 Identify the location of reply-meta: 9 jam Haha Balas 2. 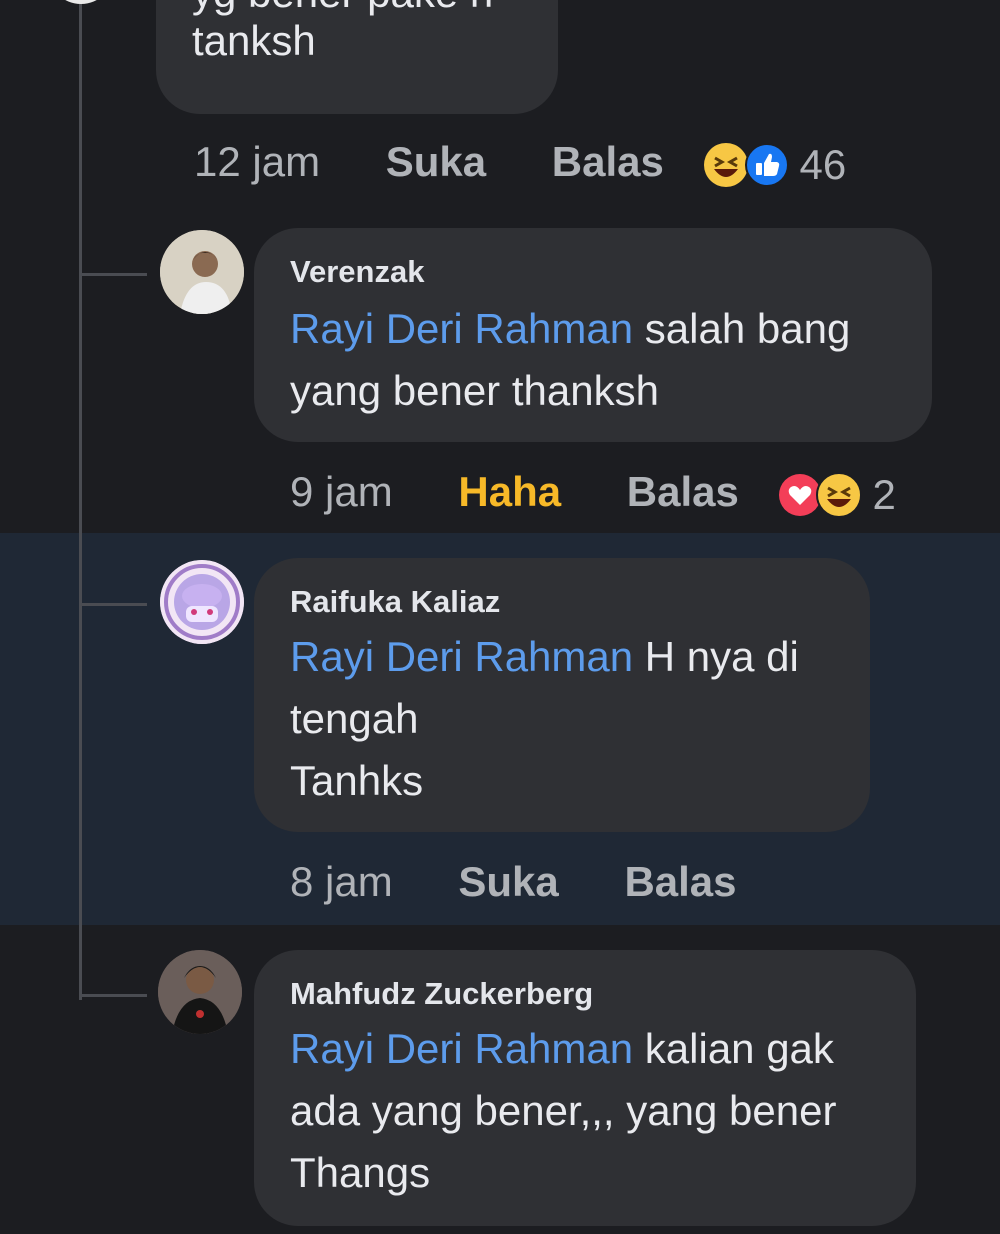
(593, 493).